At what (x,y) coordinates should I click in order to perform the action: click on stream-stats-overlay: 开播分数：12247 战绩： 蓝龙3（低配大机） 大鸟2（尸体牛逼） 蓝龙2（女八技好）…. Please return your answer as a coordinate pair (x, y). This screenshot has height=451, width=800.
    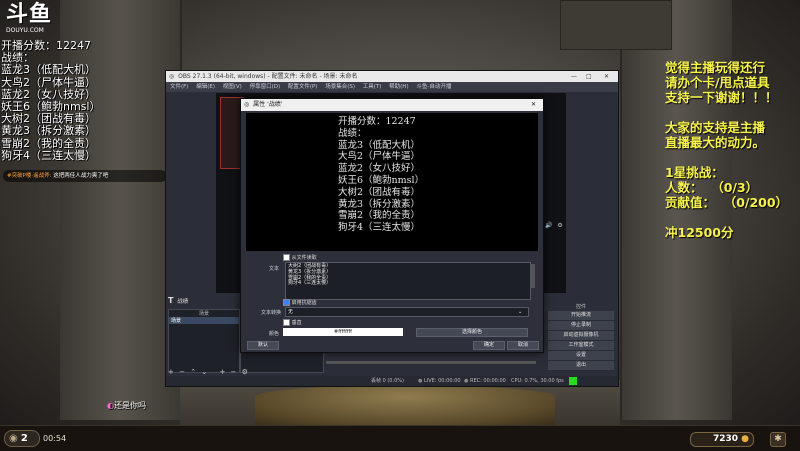
    Looking at the image, I should click on (50, 100).